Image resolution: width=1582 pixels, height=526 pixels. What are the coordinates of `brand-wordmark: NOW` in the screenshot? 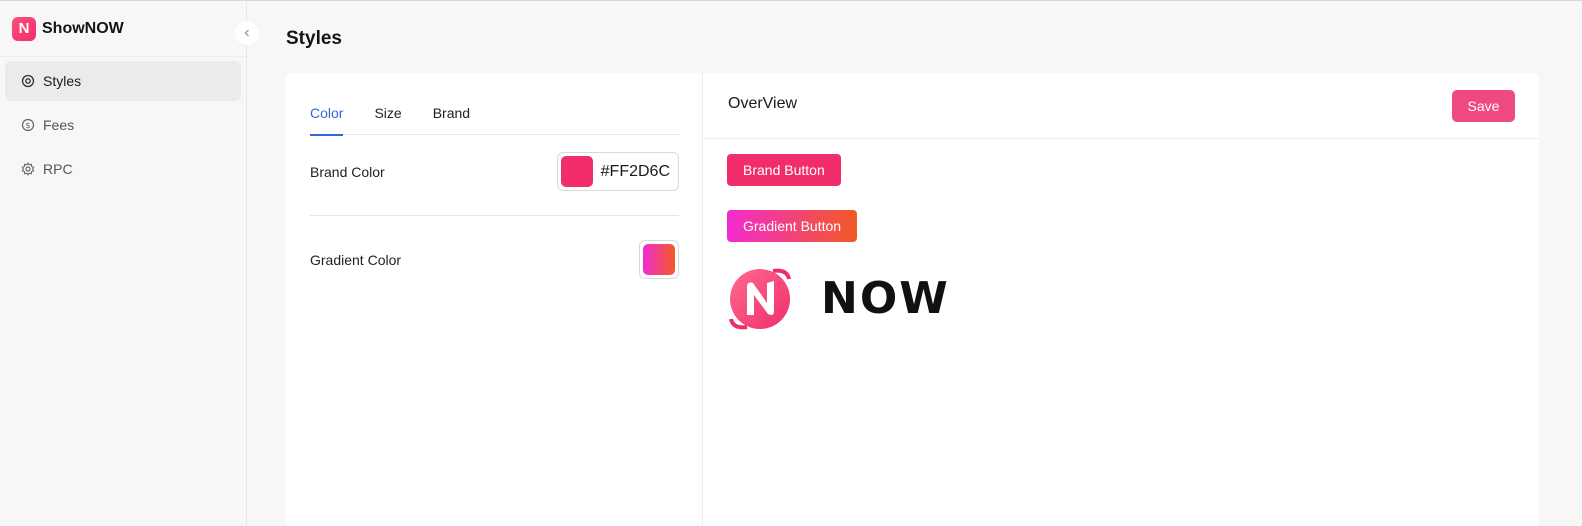 It's located at (885, 298).